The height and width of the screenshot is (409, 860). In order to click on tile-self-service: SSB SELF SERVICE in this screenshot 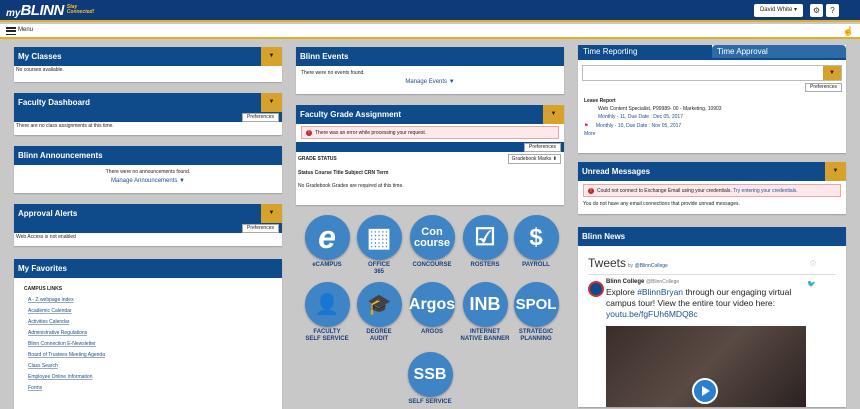, I will do `click(430, 379)`.